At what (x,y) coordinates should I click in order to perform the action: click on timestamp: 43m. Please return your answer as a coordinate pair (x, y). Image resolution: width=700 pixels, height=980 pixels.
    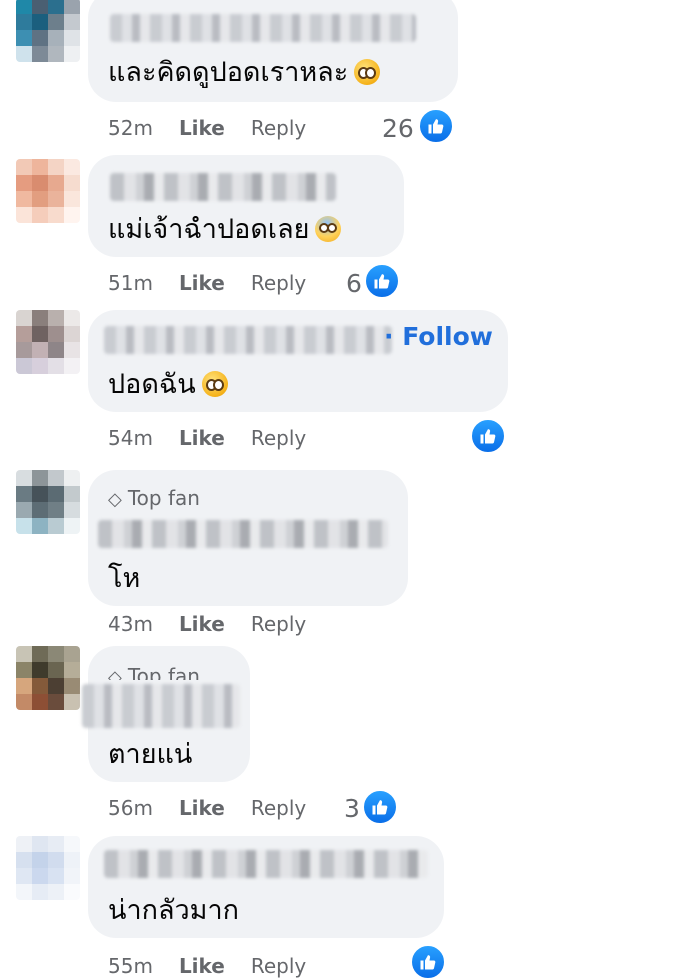
    Looking at the image, I should click on (130, 624).